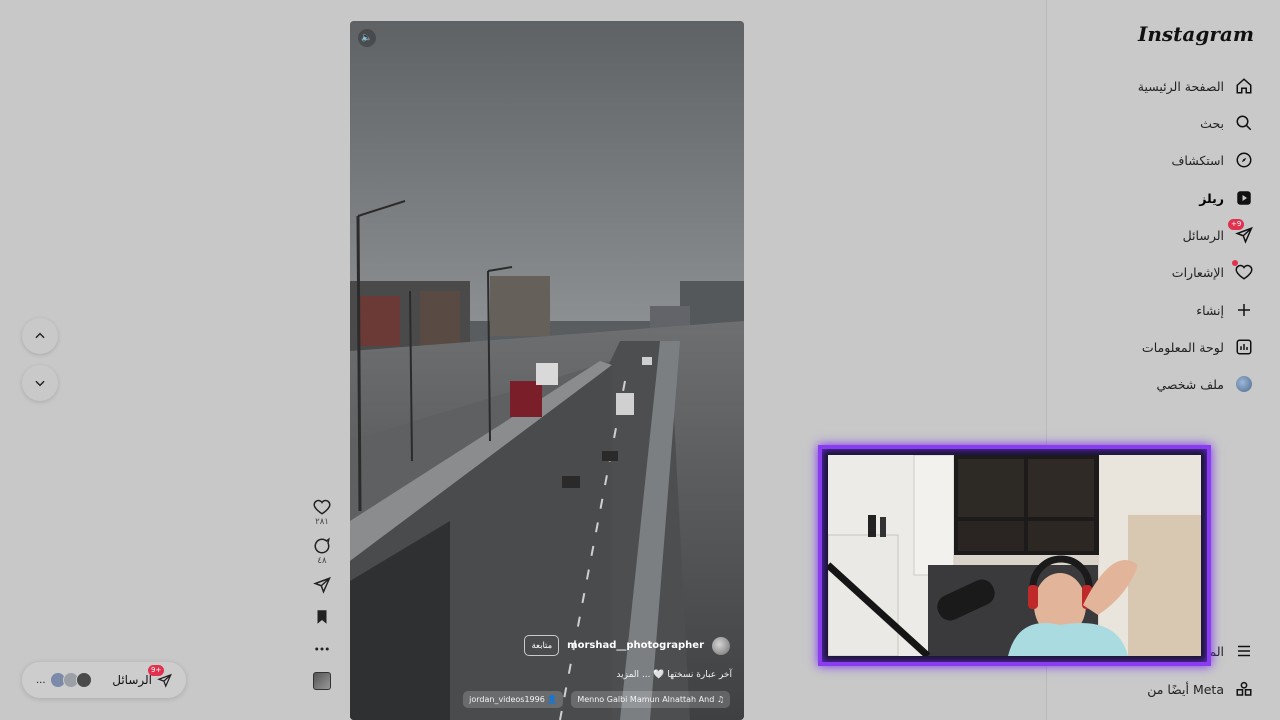 Image resolution: width=1280 pixels, height=720 pixels. Describe the element at coordinates (1241, 232) in the screenshot. I see `messages-icon: +9` at that location.